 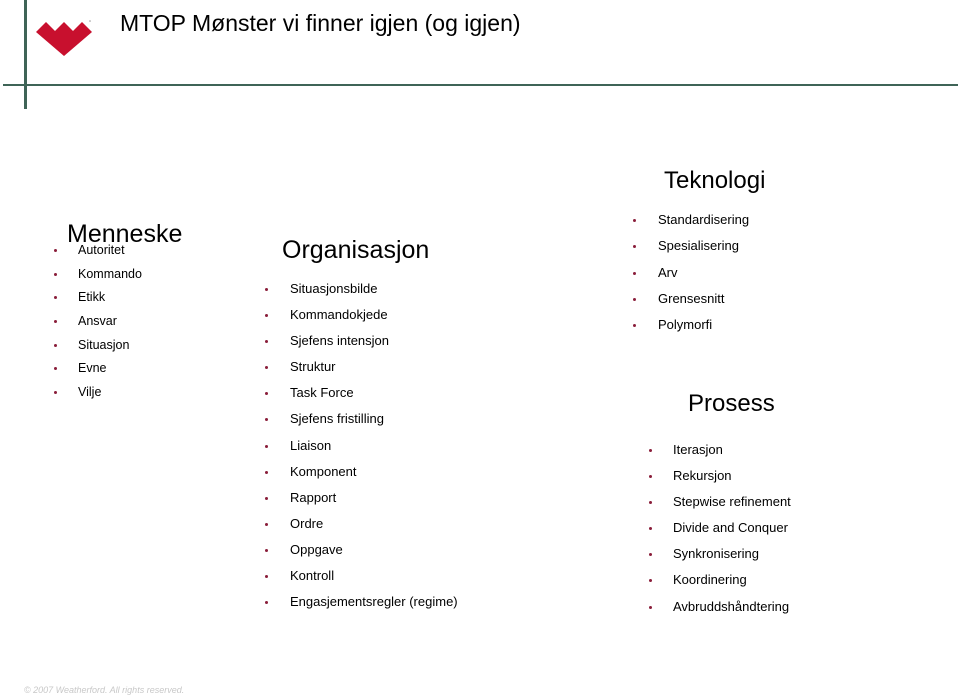 What do you see at coordinates (104, 344) in the screenshot?
I see `list-item-label: Situasjon` at bounding box center [104, 344].